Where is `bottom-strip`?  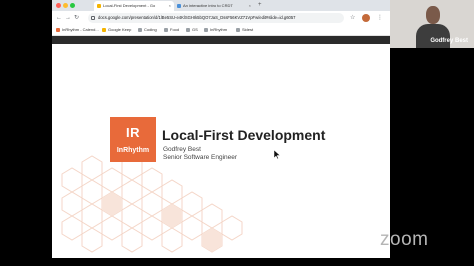
bottom-strip is located at coordinates (221, 262).